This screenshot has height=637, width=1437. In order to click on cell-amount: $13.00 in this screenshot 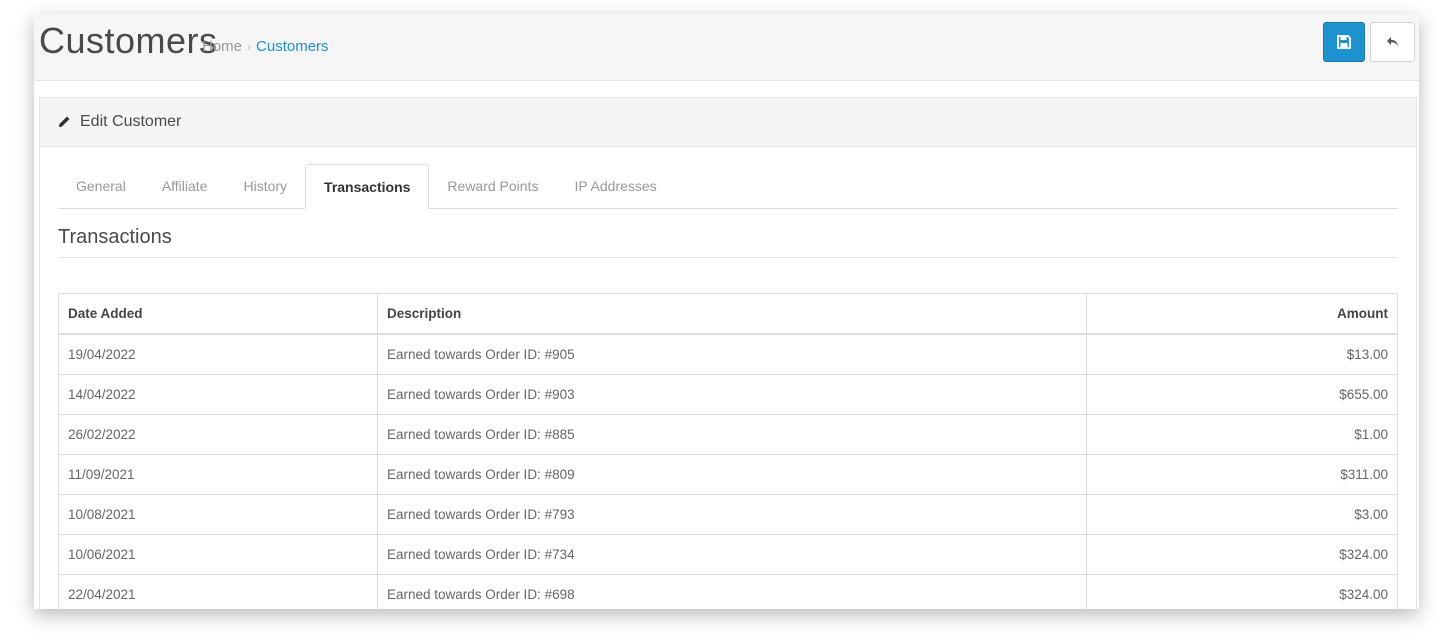, I will do `click(1242, 354)`.